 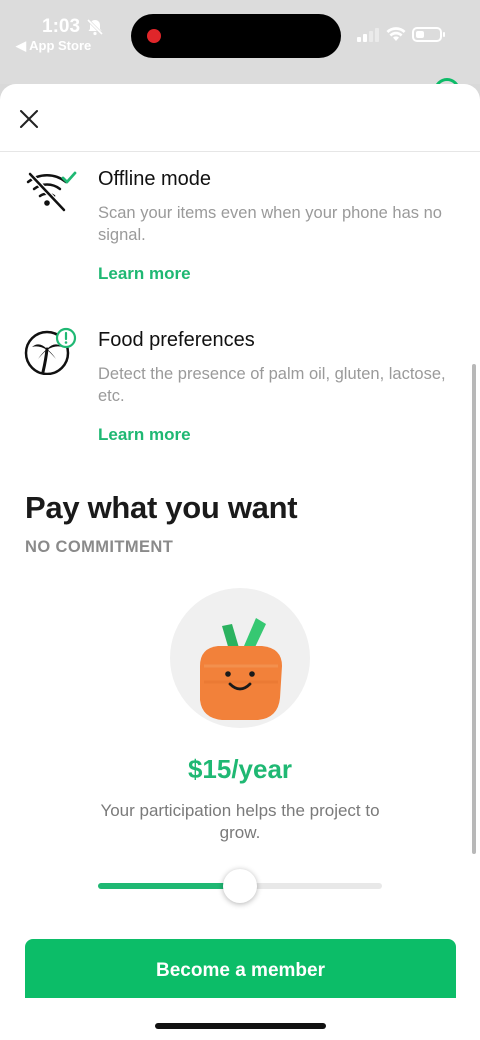 I want to click on become-member-button: Become a member, so click(x=240, y=970).